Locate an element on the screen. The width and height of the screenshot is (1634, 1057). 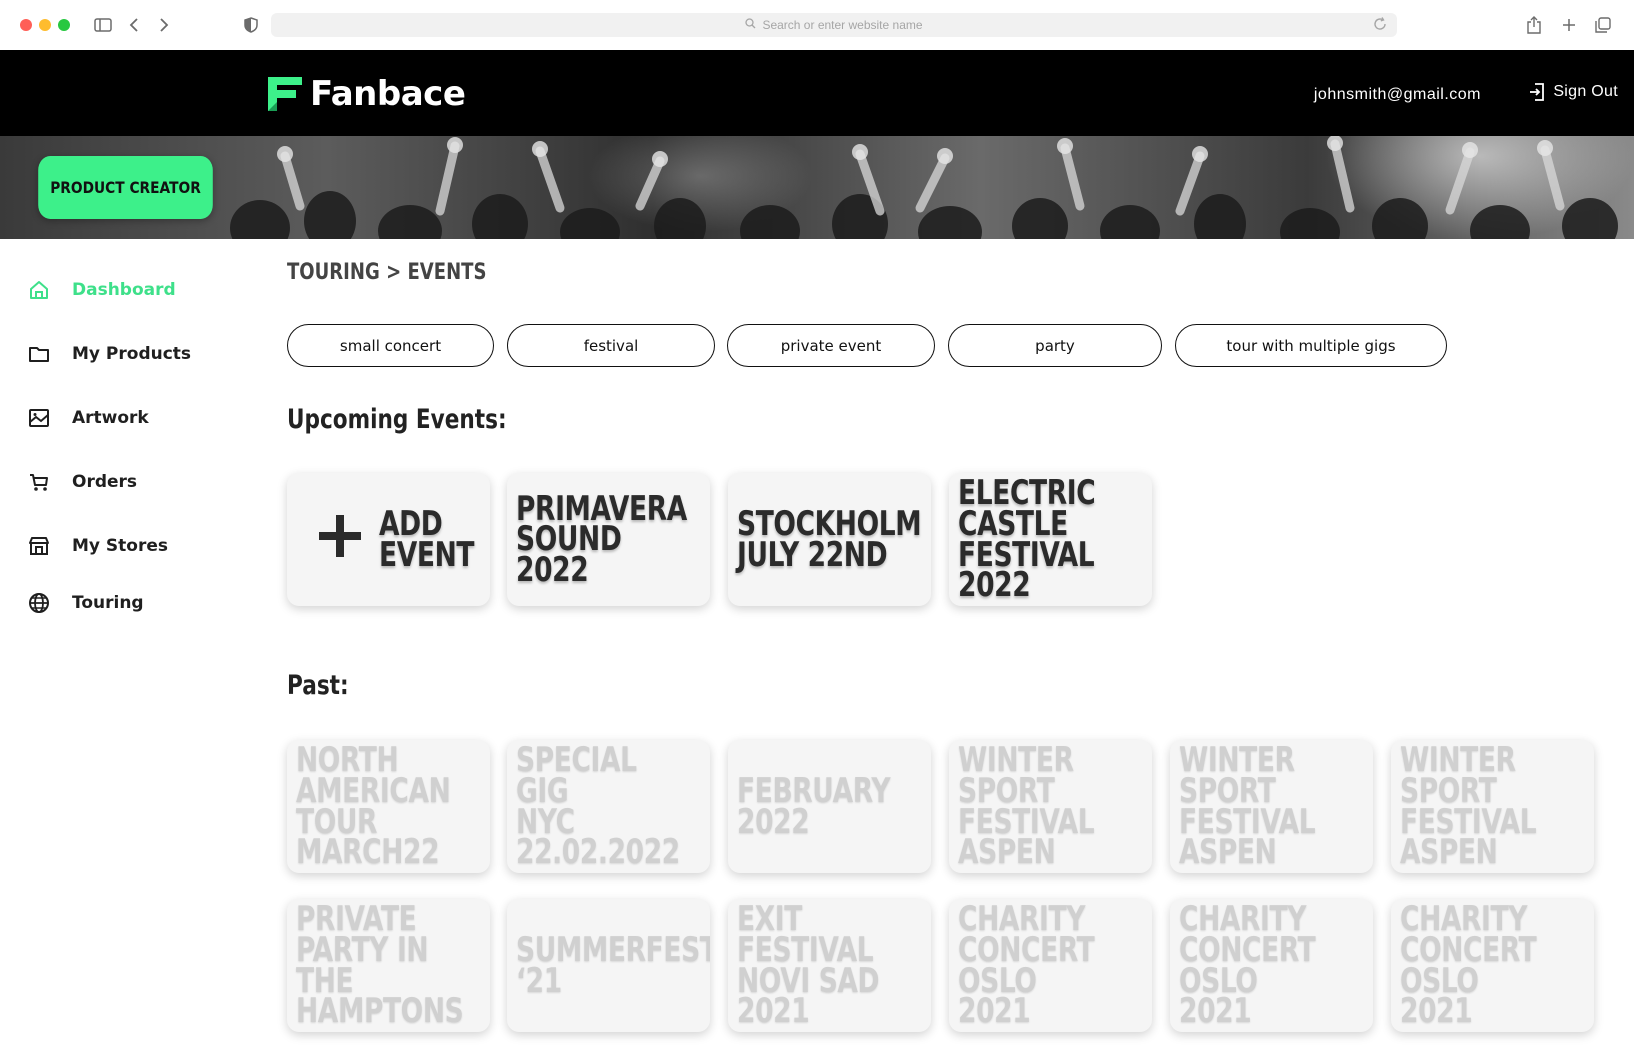
filter-festival: festival is located at coordinates (611, 345).